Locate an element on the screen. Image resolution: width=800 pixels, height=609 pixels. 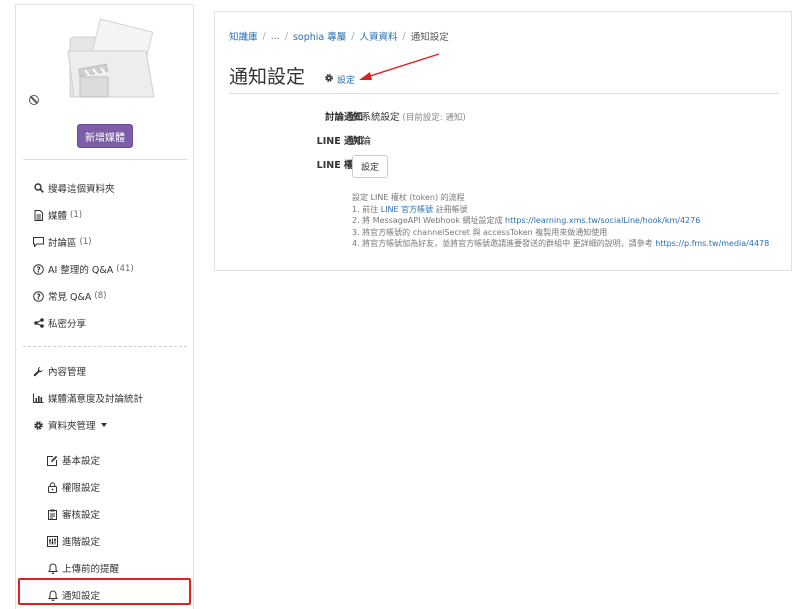
discussion-notify-value: 依系統設定 (目前設定: 通知) is located at coordinates (409, 116).